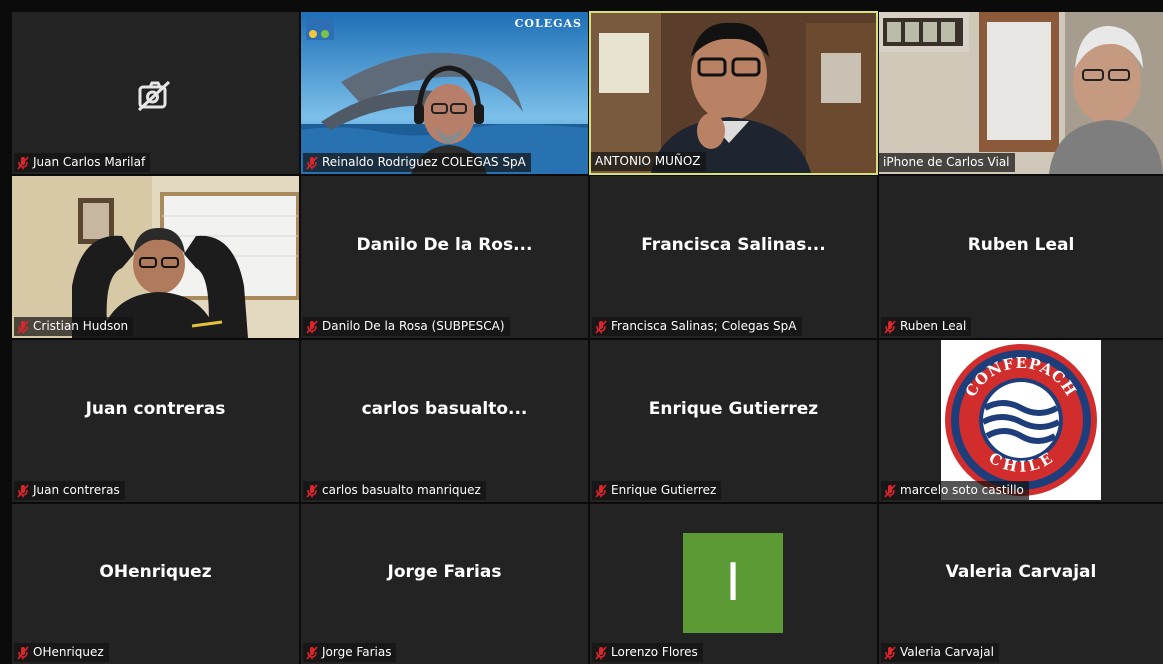 The image size is (1163, 664). I want to click on participant-video-tile: iPhone de Carlos Vial, so click(1021, 93).